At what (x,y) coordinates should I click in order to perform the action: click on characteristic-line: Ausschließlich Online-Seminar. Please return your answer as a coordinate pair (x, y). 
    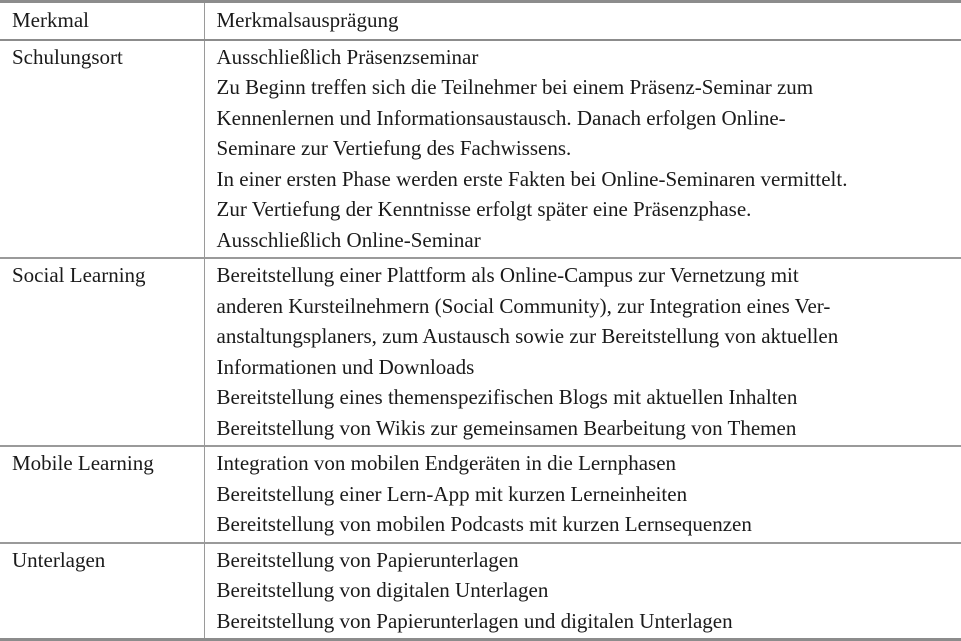
    Looking at the image, I should click on (589, 240).